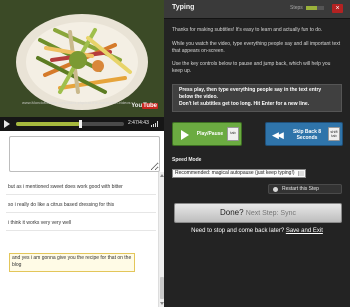  I want to click on volume-icon, so click(155, 124).